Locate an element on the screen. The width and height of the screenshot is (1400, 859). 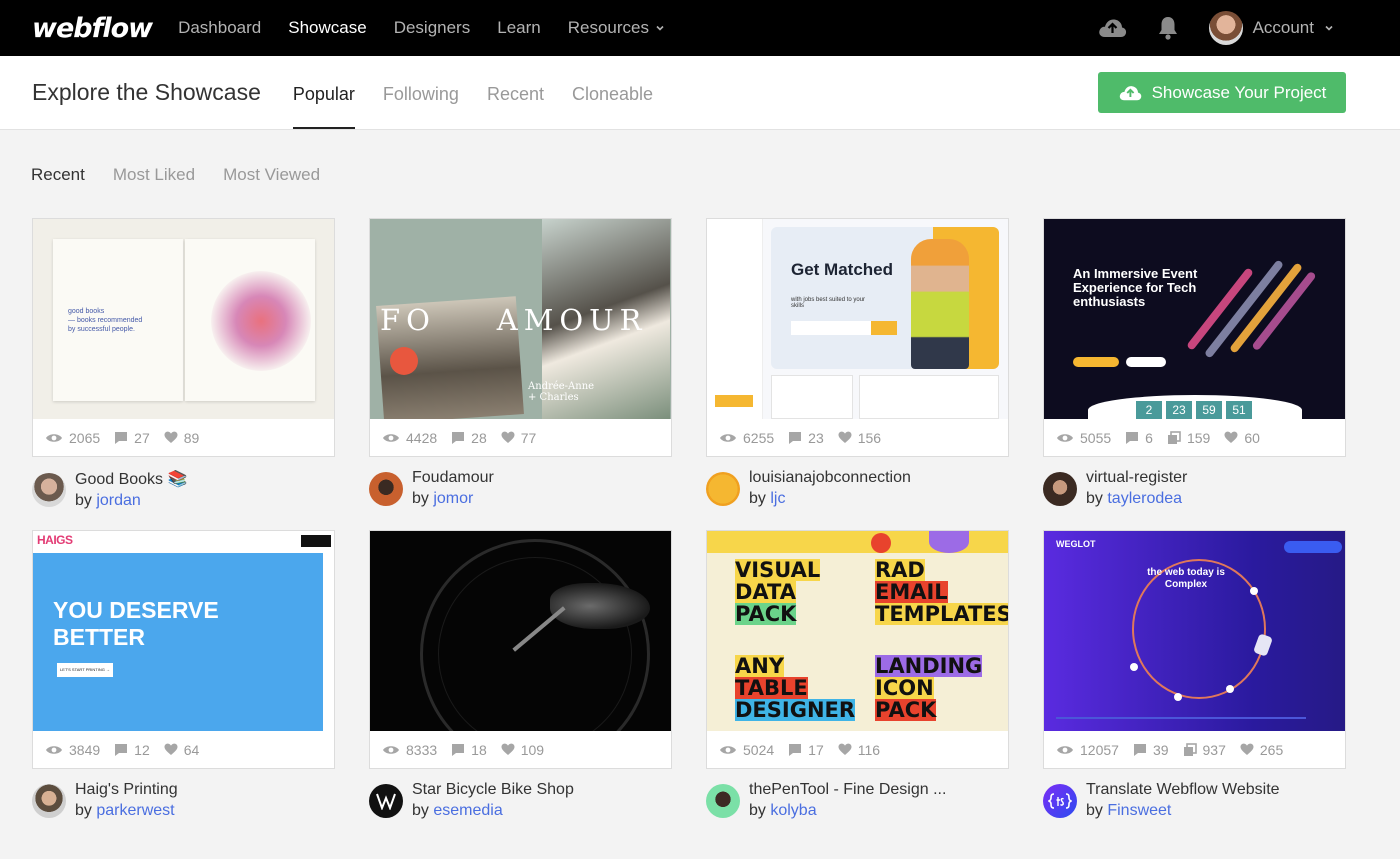
project-name: Star Bicycle Bike Shop is located at coordinates (493, 790).